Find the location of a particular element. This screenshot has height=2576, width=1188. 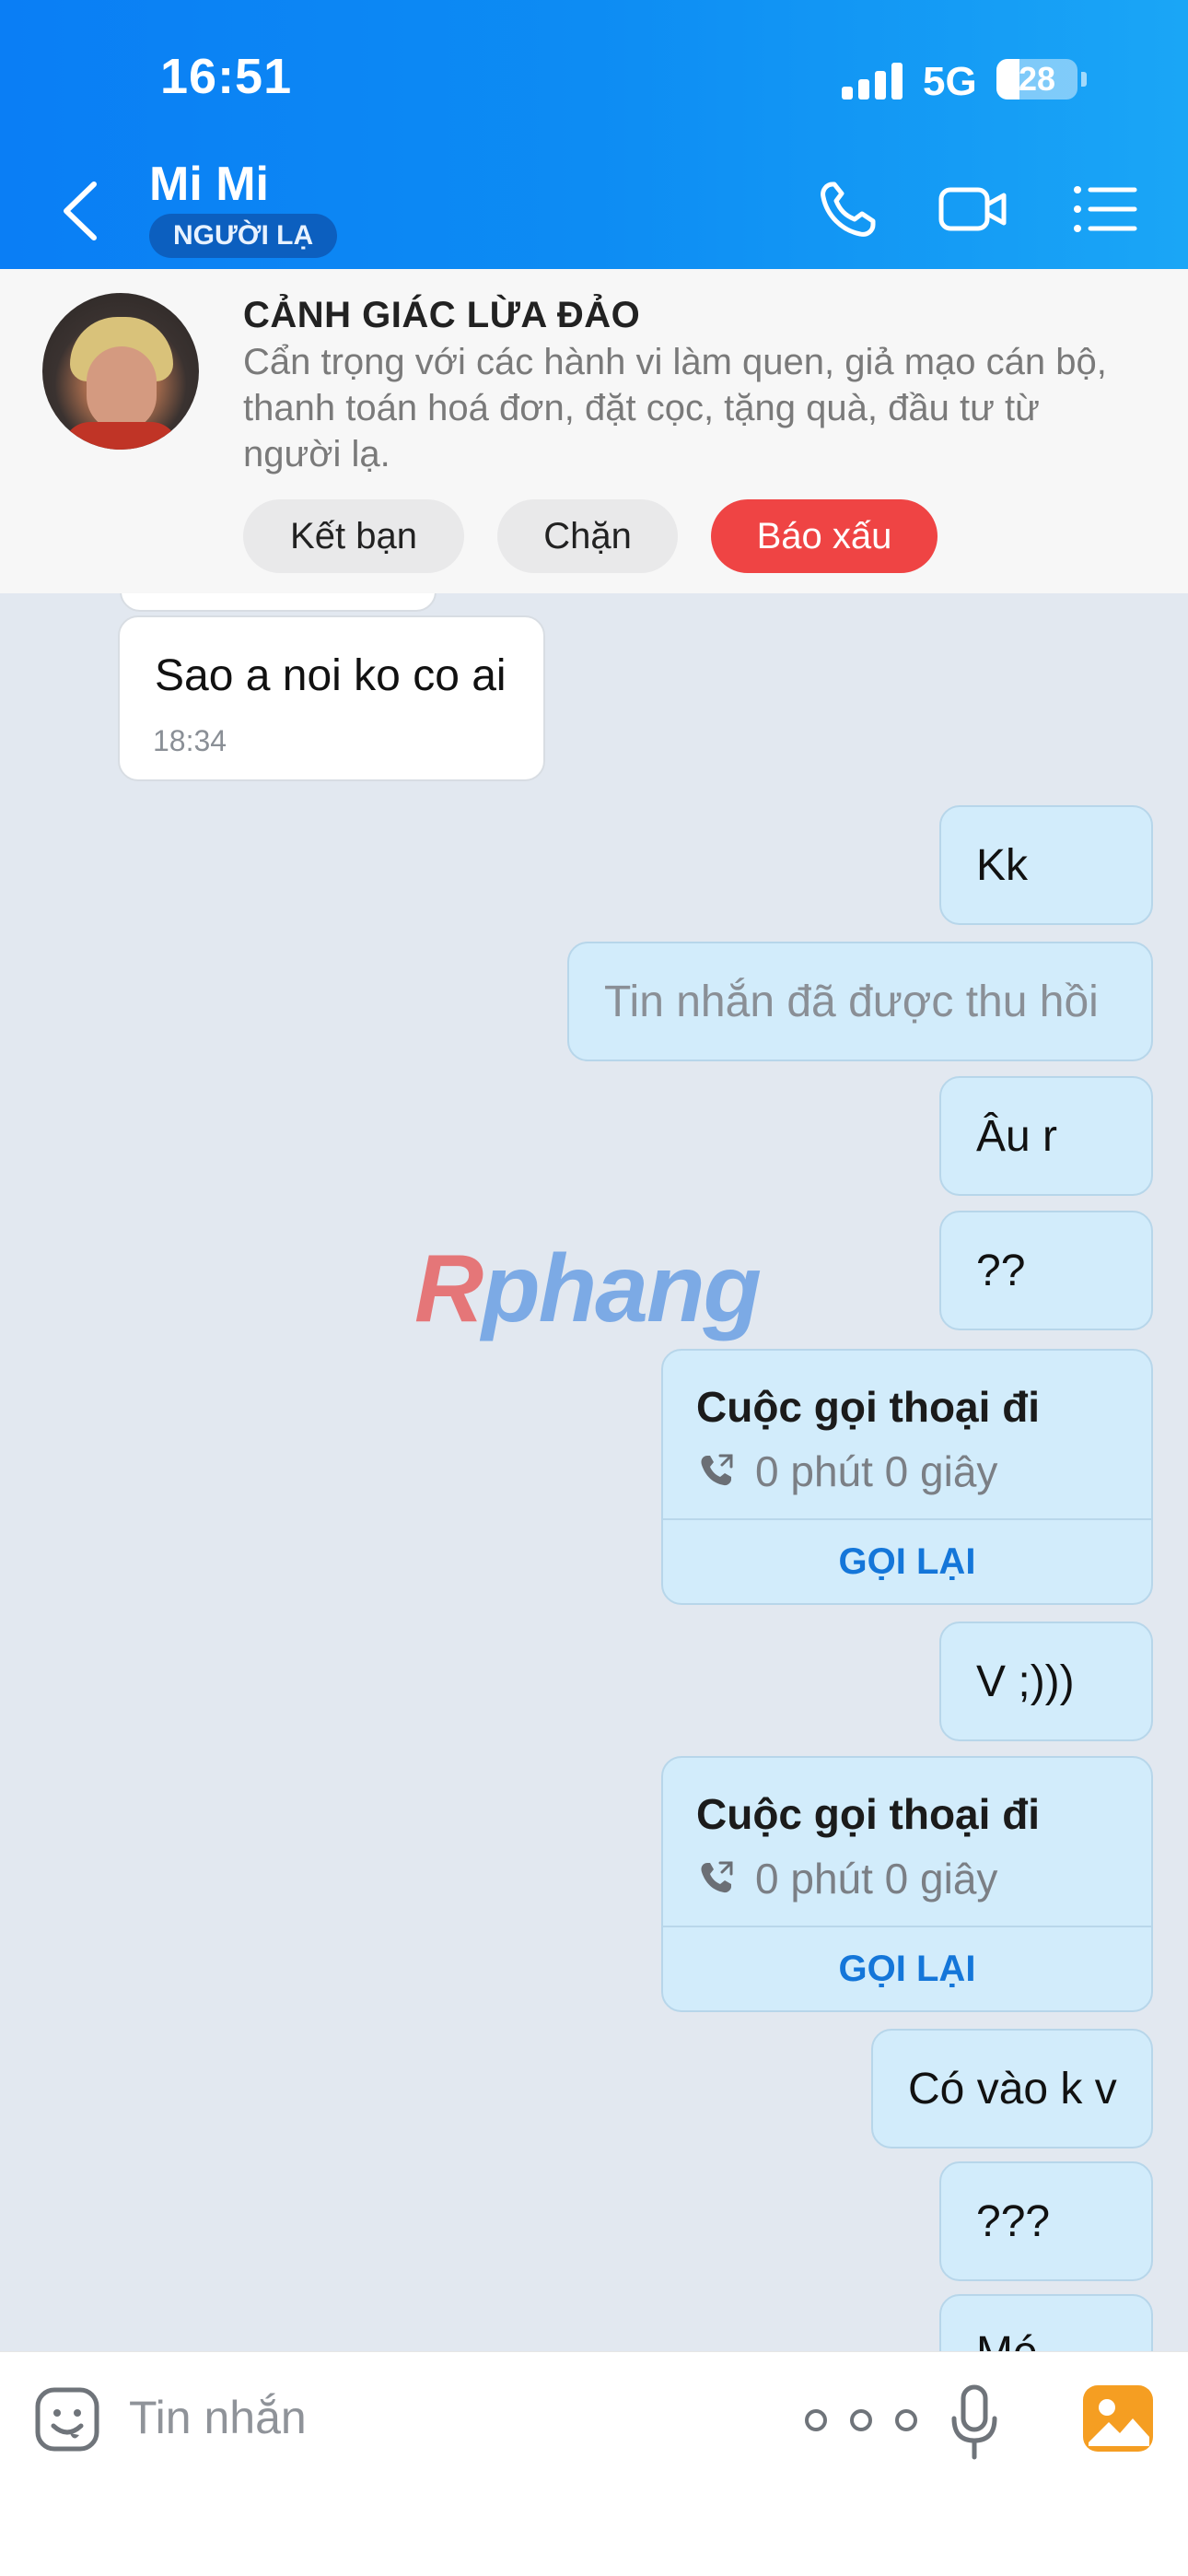

outgoing-message: ??? is located at coordinates (1046, 2221).